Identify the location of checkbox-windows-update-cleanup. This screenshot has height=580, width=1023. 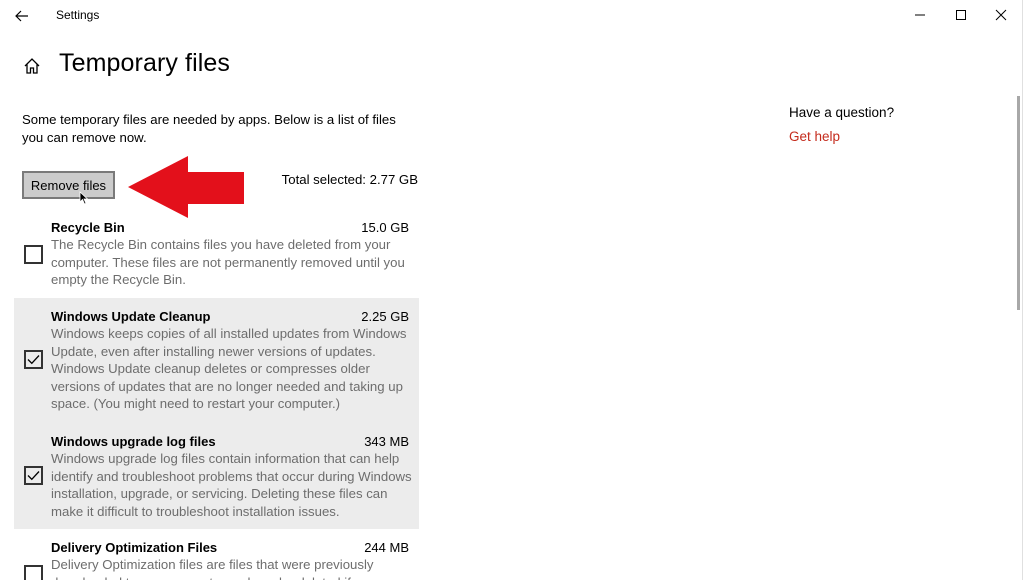
(33, 359).